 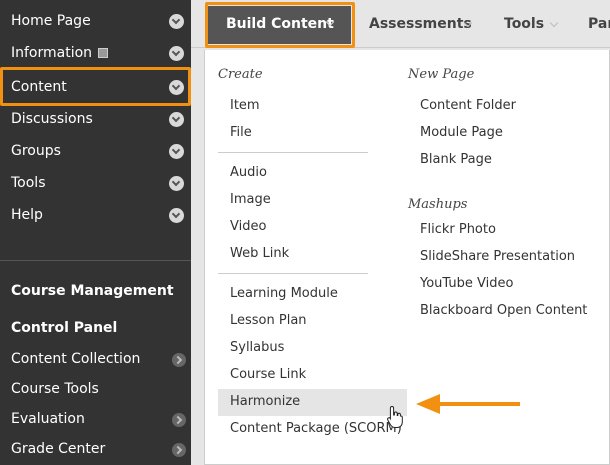 I want to click on menu-item-label: Web Link, so click(x=260, y=253).